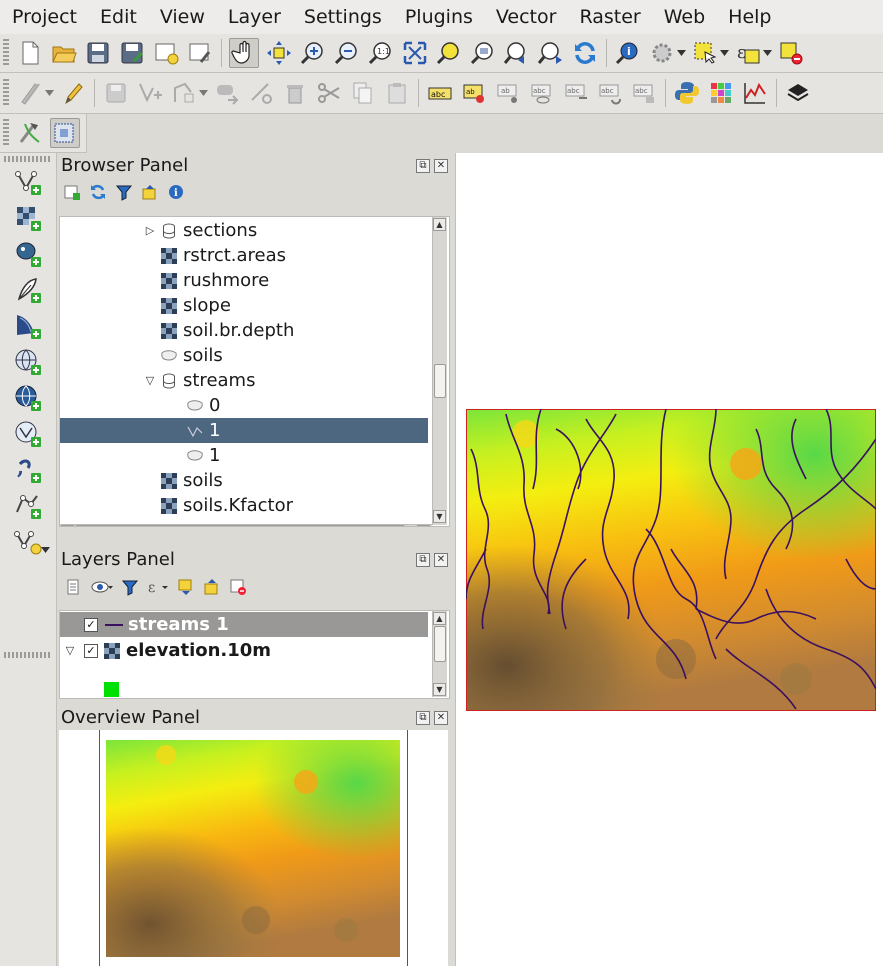  What do you see at coordinates (28, 182) in the screenshot?
I see `add-vector-layer-icon` at bounding box center [28, 182].